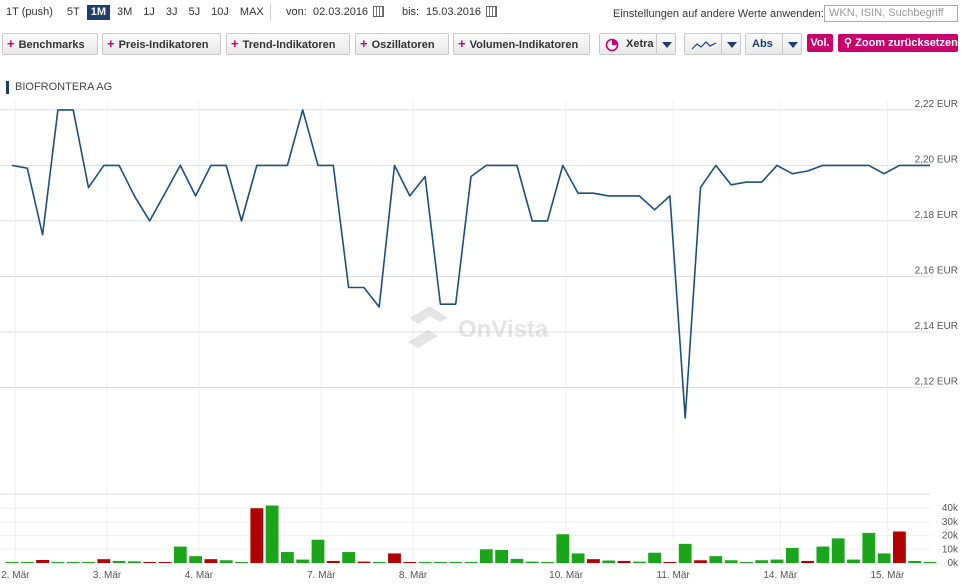  What do you see at coordinates (172, 12) in the screenshot?
I see `range-3j: 3J` at bounding box center [172, 12].